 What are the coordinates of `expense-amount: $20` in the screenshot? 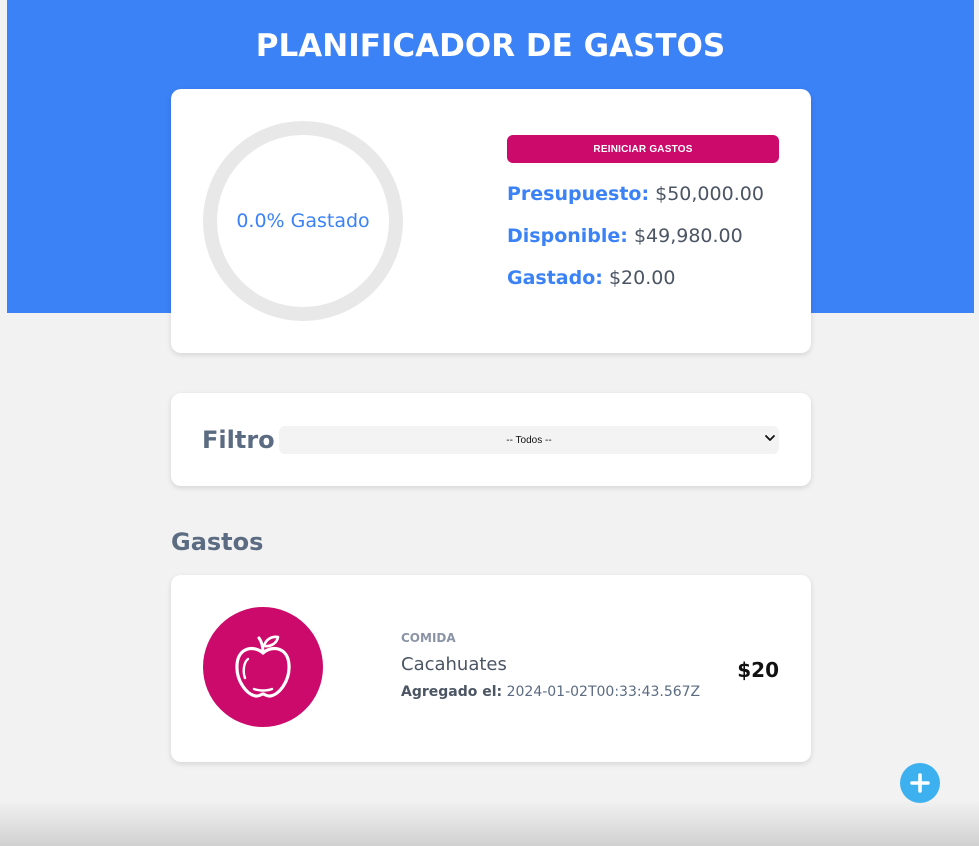 It's located at (758, 670).